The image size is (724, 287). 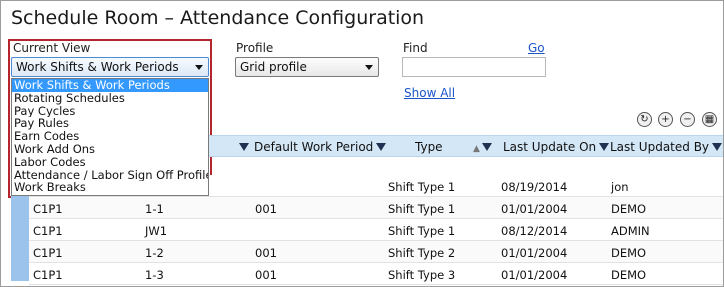 I want to click on remove-icon: −, so click(x=687, y=119).